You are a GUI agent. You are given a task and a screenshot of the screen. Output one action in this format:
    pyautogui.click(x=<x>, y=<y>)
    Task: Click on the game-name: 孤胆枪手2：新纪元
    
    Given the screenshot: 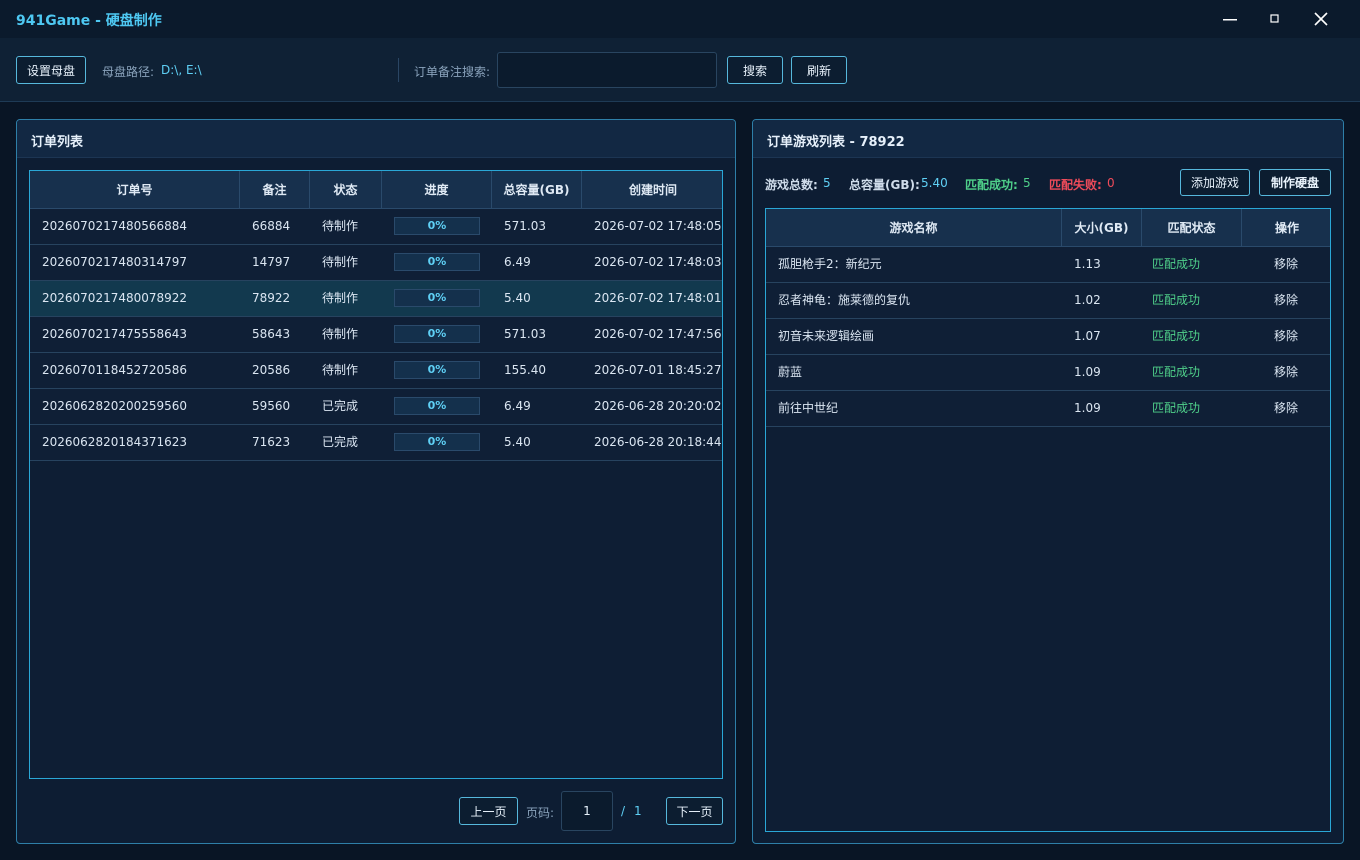 What is the action you would take?
    pyautogui.click(x=830, y=264)
    